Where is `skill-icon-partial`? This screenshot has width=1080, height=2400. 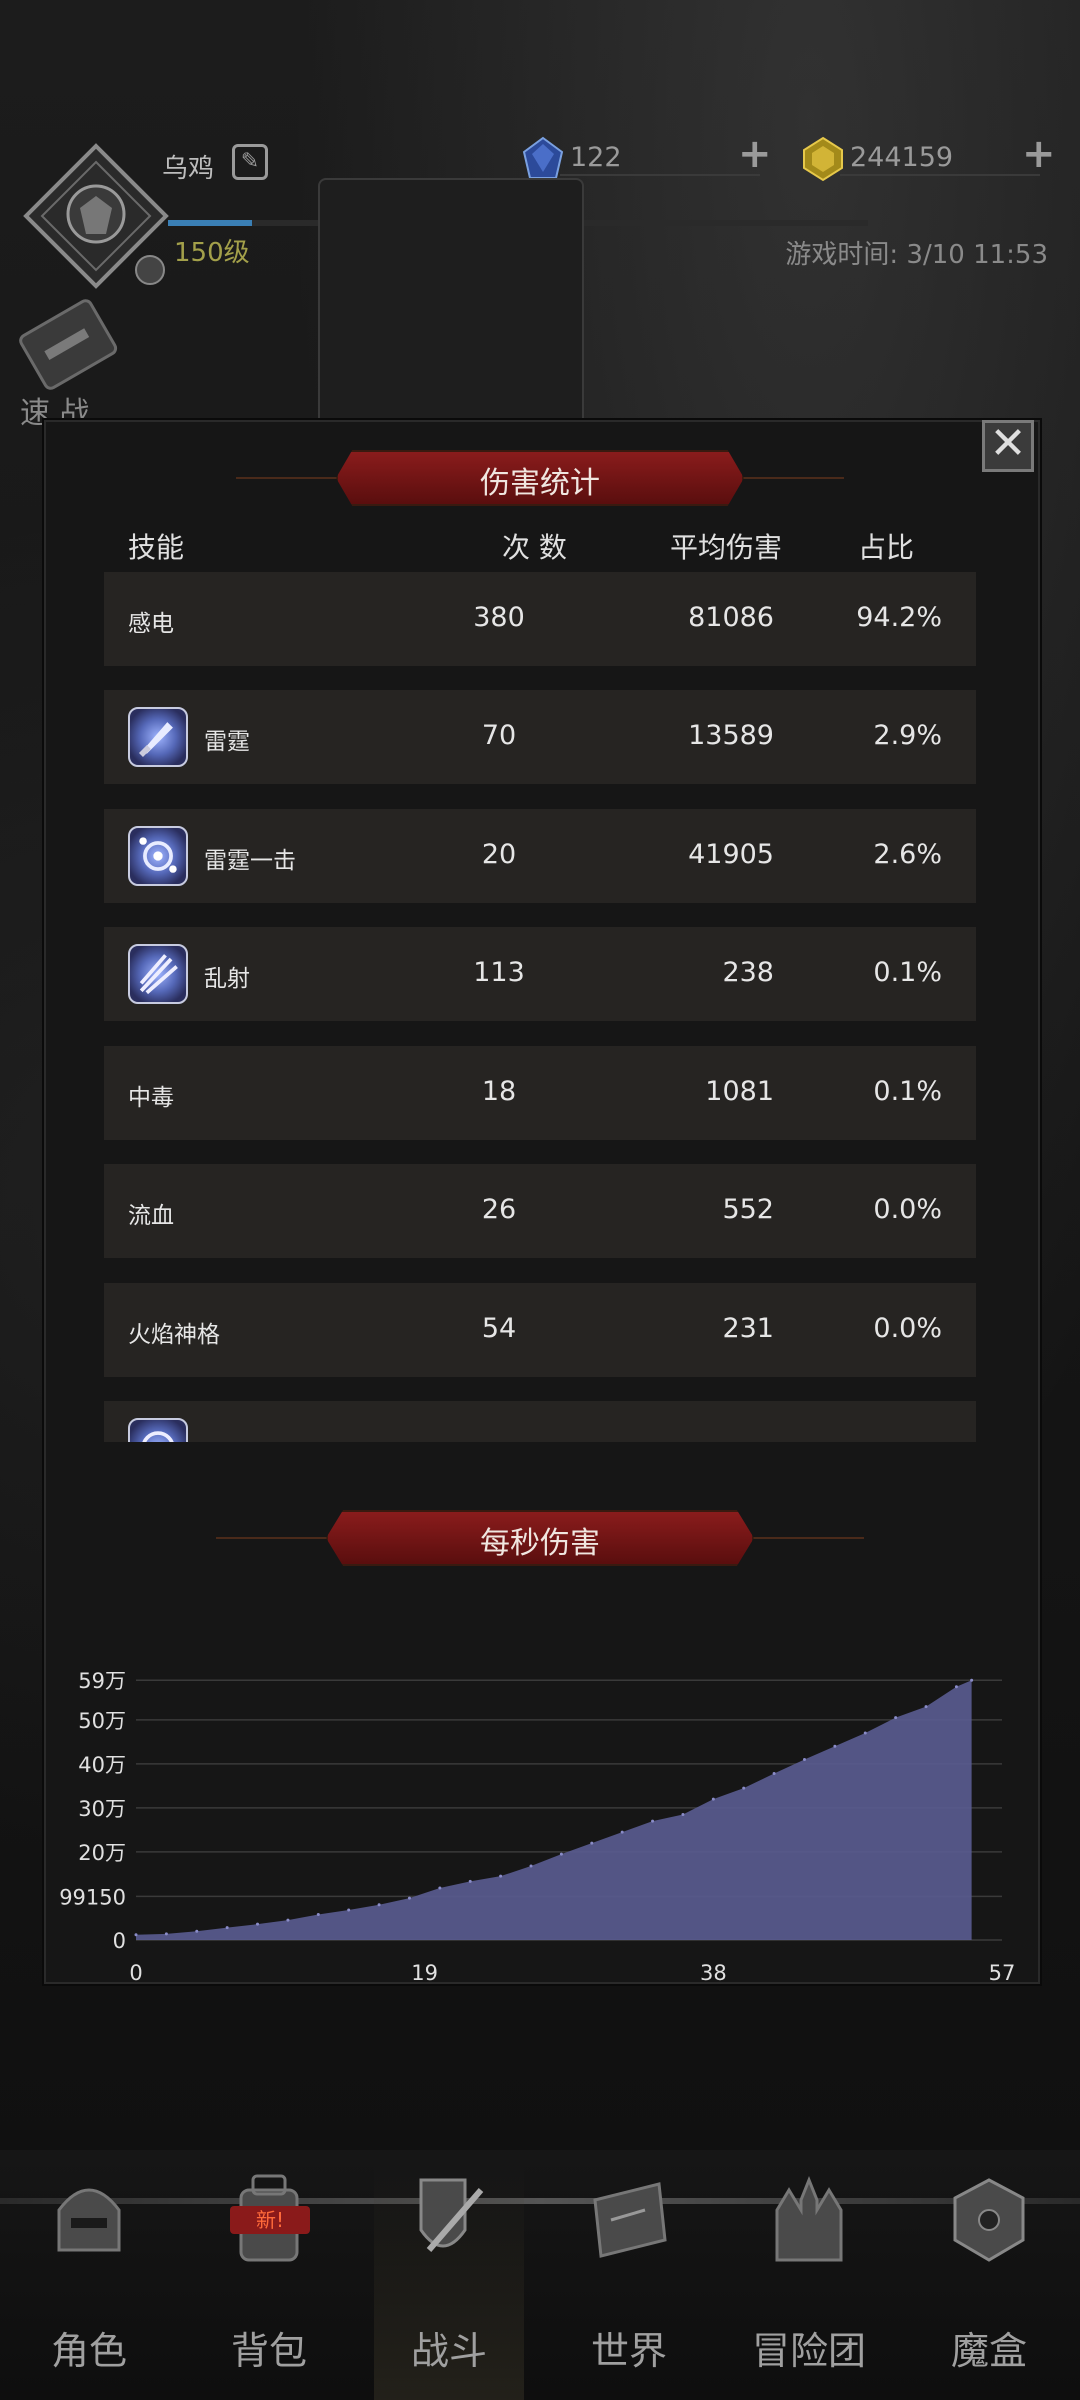 skill-icon-partial is located at coordinates (158, 1430).